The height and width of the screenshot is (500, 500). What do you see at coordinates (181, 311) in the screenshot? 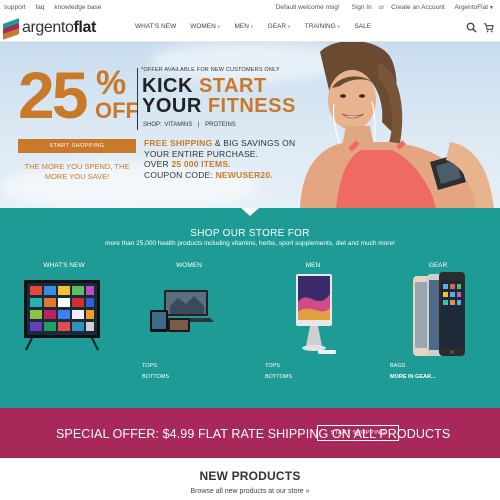
I see `laptop-product-image` at bounding box center [181, 311].